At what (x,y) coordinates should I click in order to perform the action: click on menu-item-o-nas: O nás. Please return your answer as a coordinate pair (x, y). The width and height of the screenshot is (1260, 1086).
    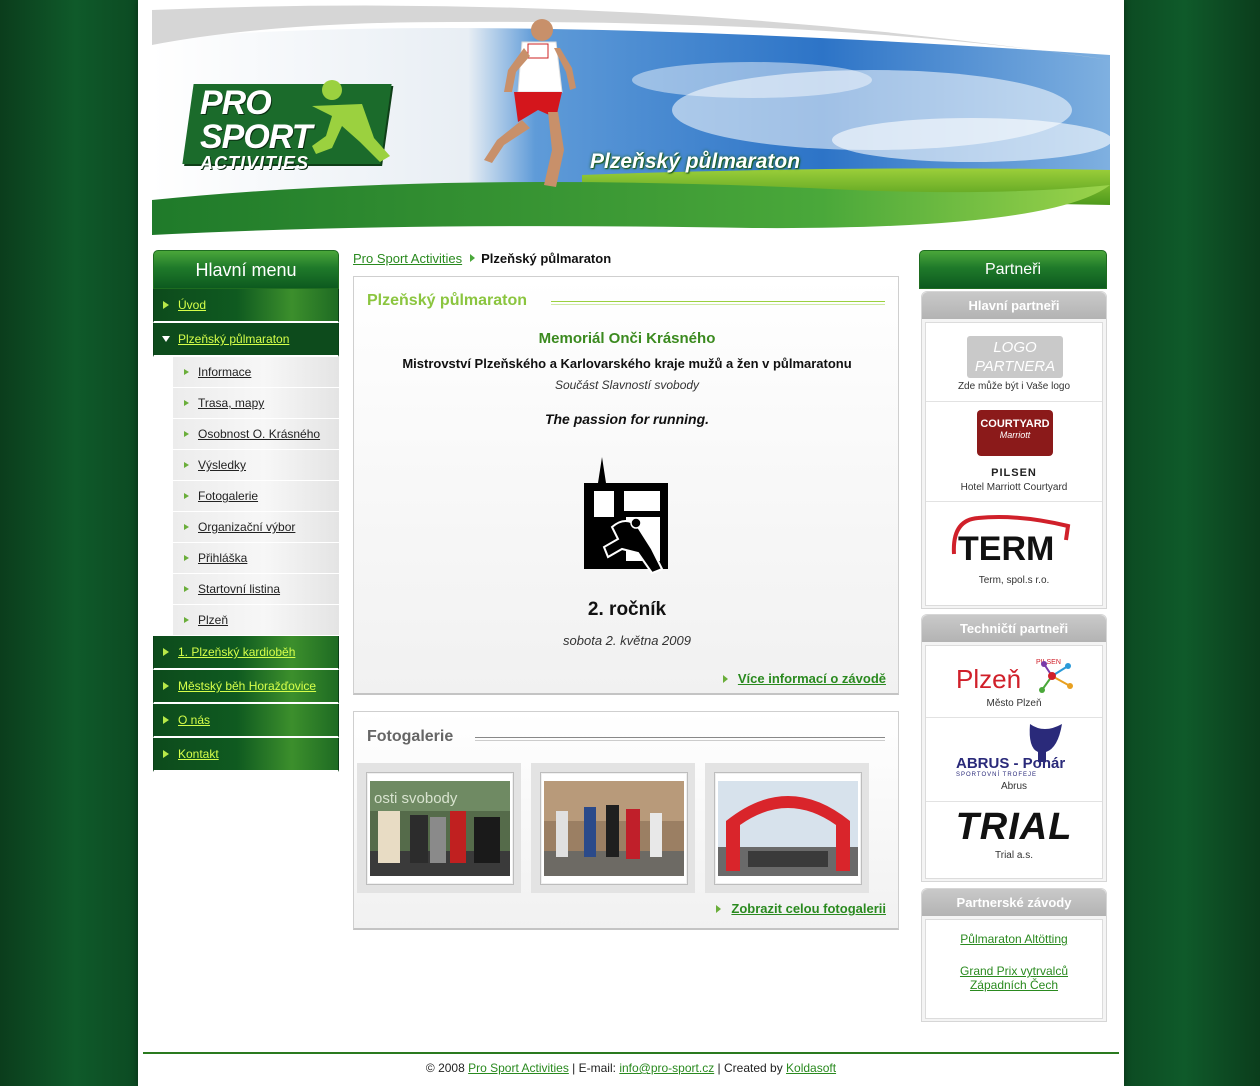
    Looking at the image, I should click on (246, 721).